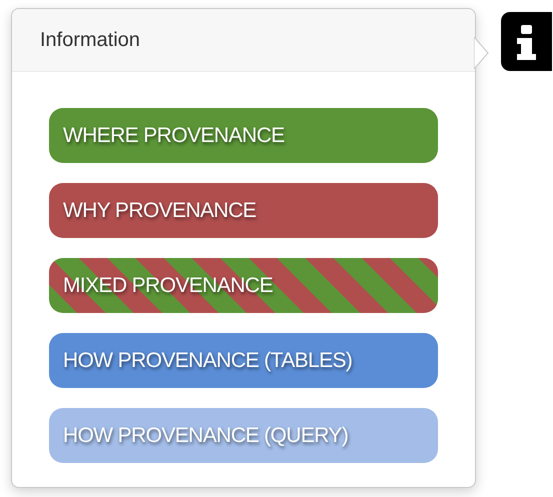 The height and width of the screenshot is (497, 553). I want to click on legend-label: HOW PROVENANCE (QUERY), so click(243, 435).